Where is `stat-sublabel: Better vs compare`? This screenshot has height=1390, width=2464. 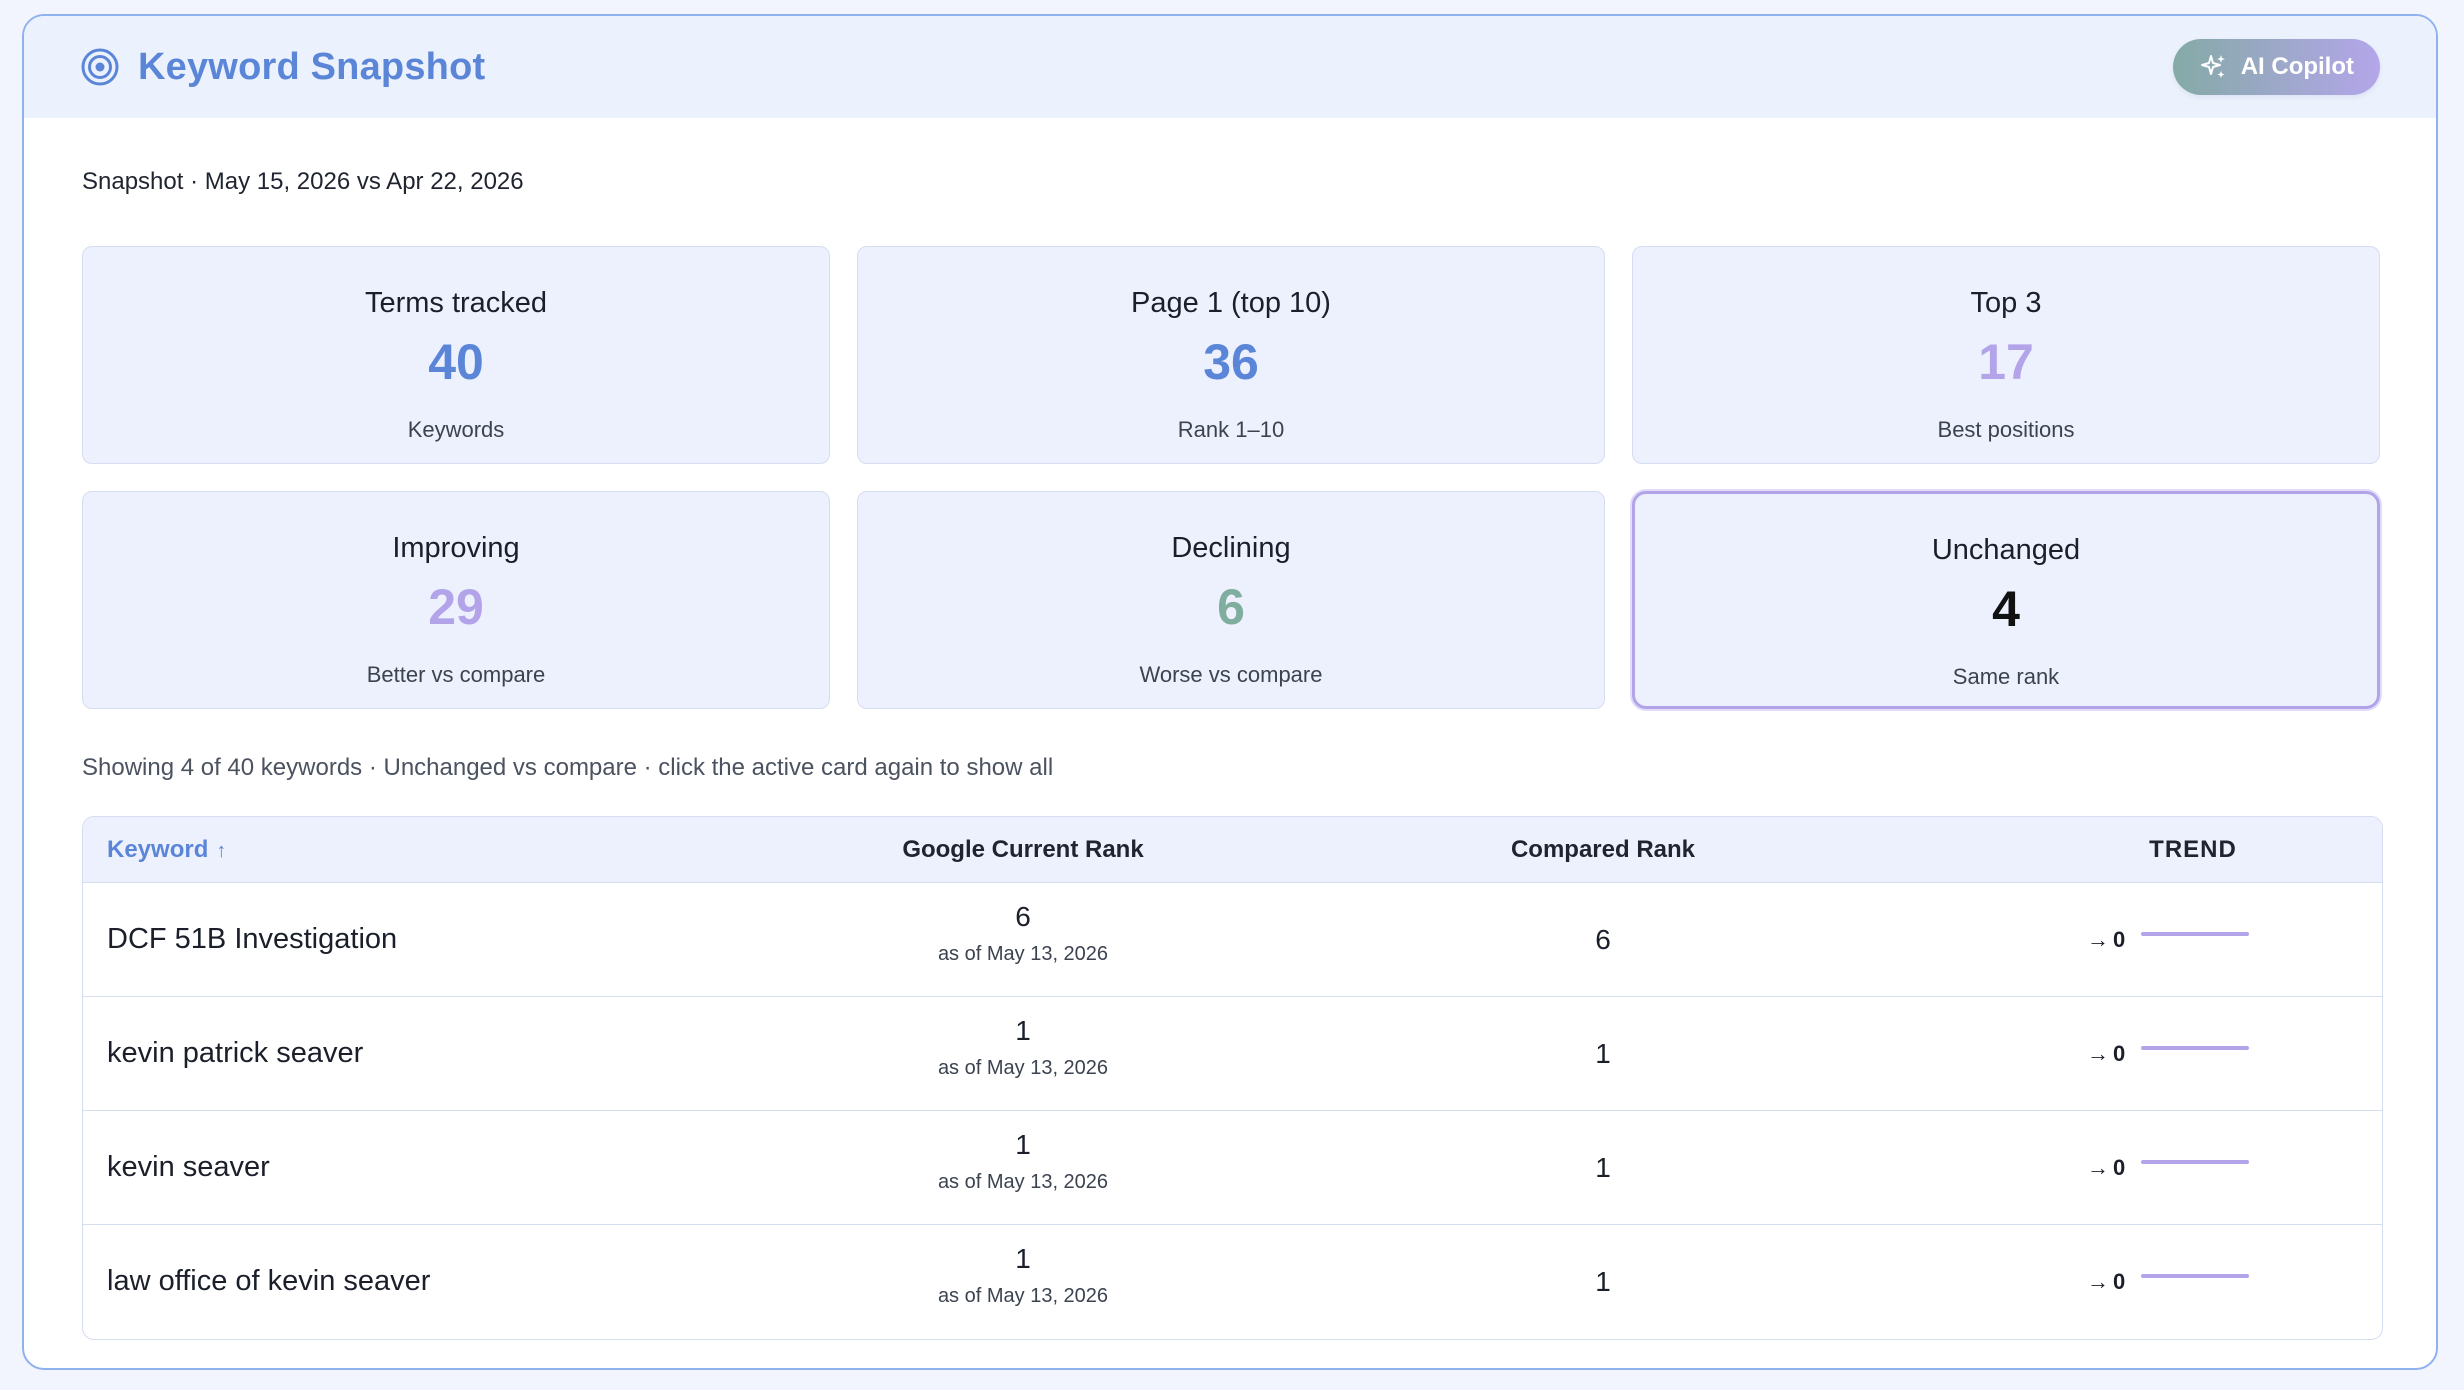
stat-sublabel: Better vs compare is located at coordinates (456, 674).